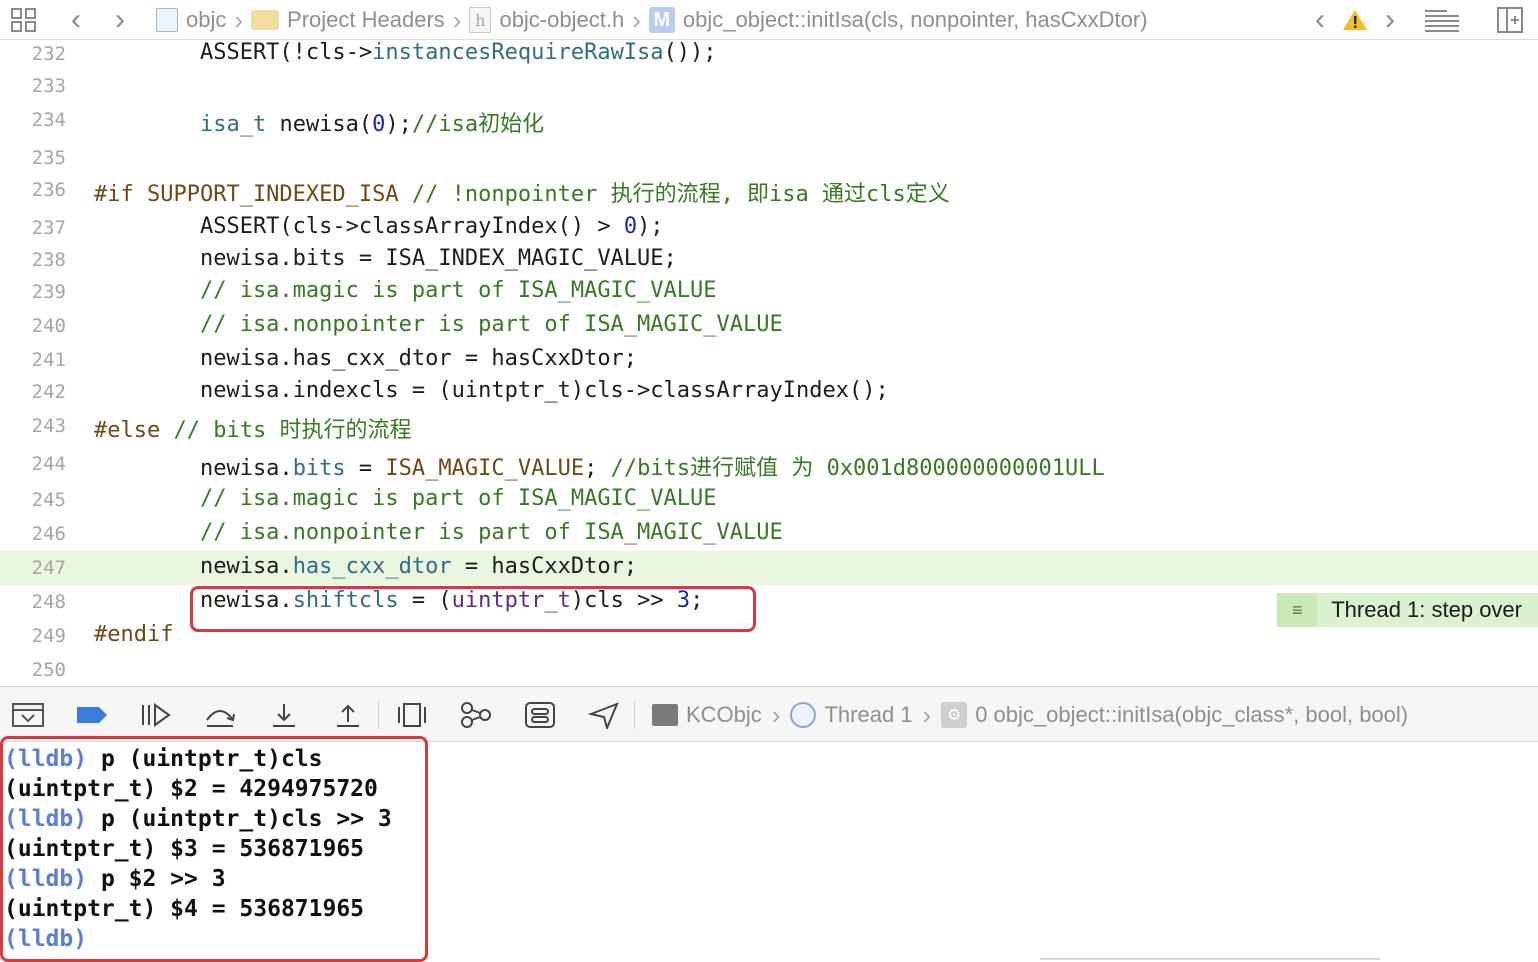 This screenshot has height=962, width=1538. Describe the element at coordinates (623, 600) in the screenshot. I see `code-token: )cls >>` at that location.